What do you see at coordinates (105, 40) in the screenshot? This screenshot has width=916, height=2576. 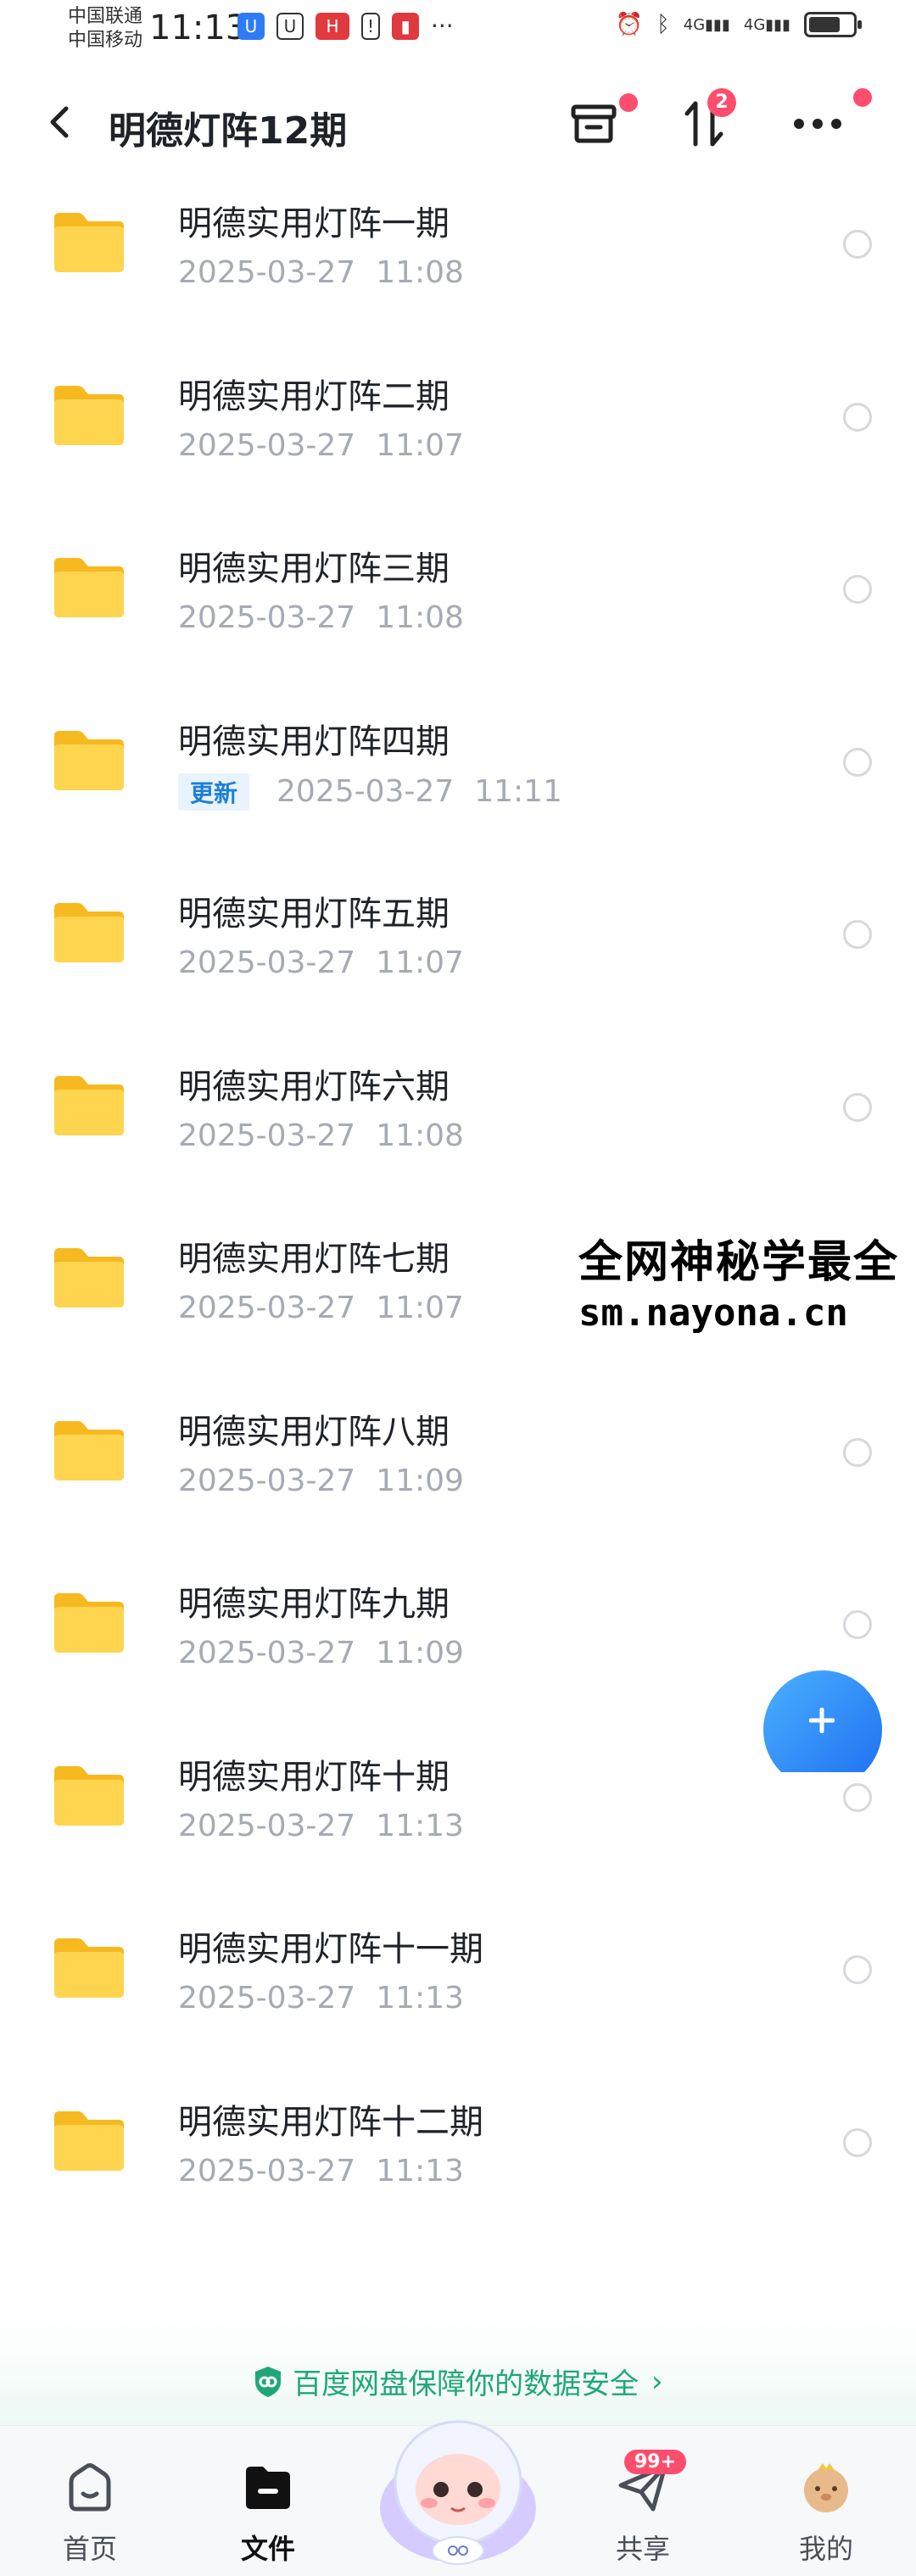 I see `carrier-line-2: 中国移动` at bounding box center [105, 40].